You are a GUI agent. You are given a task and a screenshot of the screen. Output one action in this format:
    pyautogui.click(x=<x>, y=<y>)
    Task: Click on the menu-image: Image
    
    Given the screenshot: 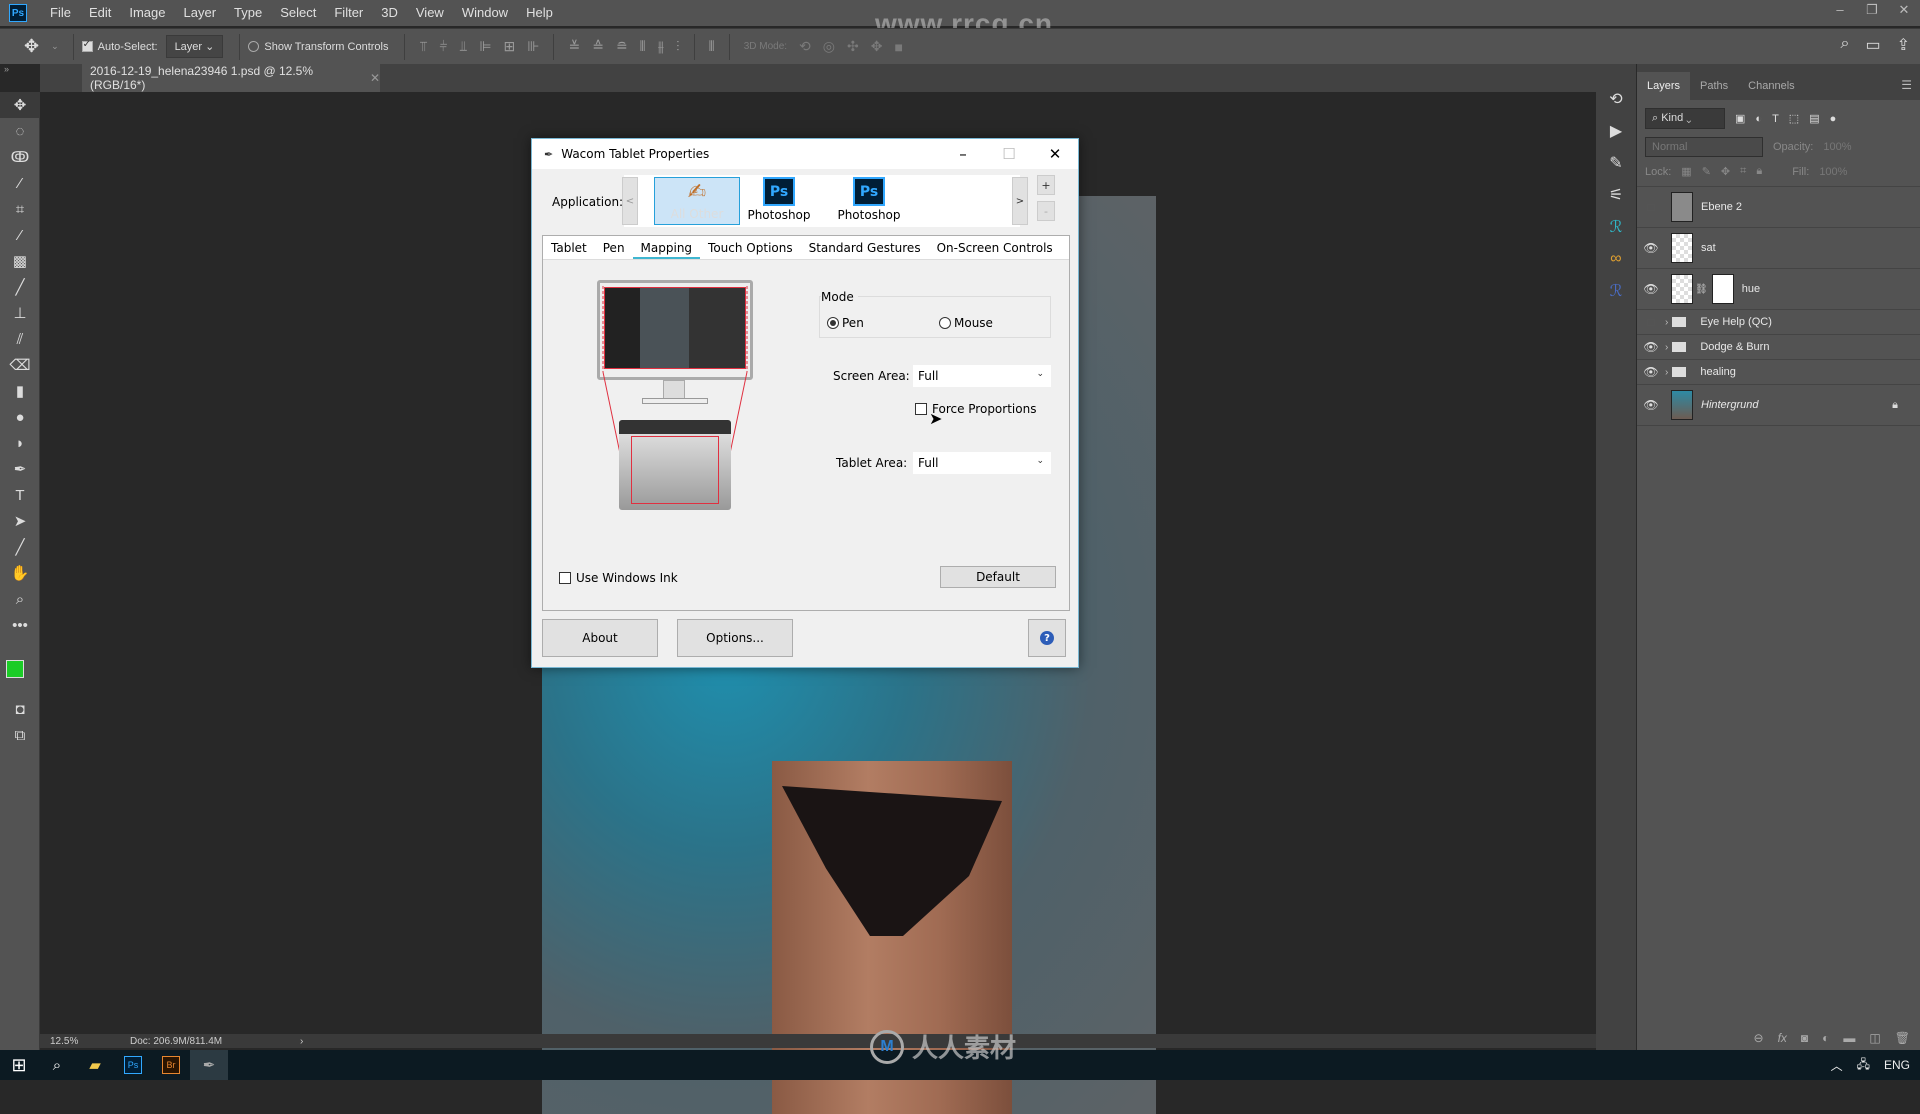 What is the action you would take?
    pyautogui.click(x=147, y=13)
    